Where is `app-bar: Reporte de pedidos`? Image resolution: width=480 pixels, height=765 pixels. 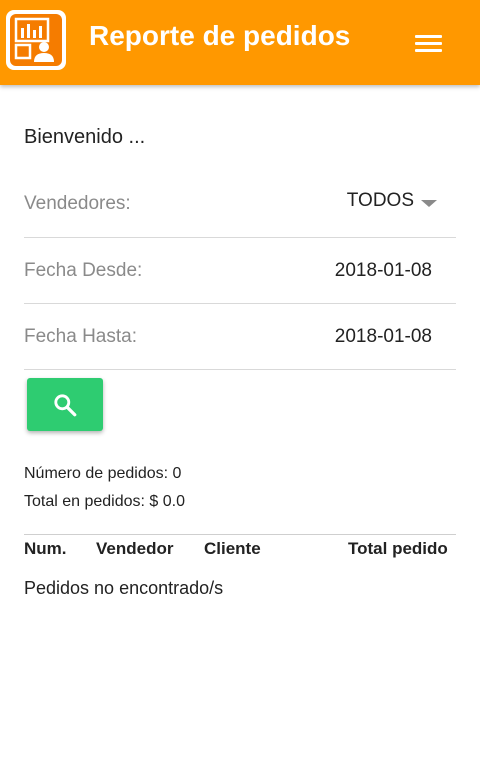 app-bar: Reporte de pedidos is located at coordinates (240, 42).